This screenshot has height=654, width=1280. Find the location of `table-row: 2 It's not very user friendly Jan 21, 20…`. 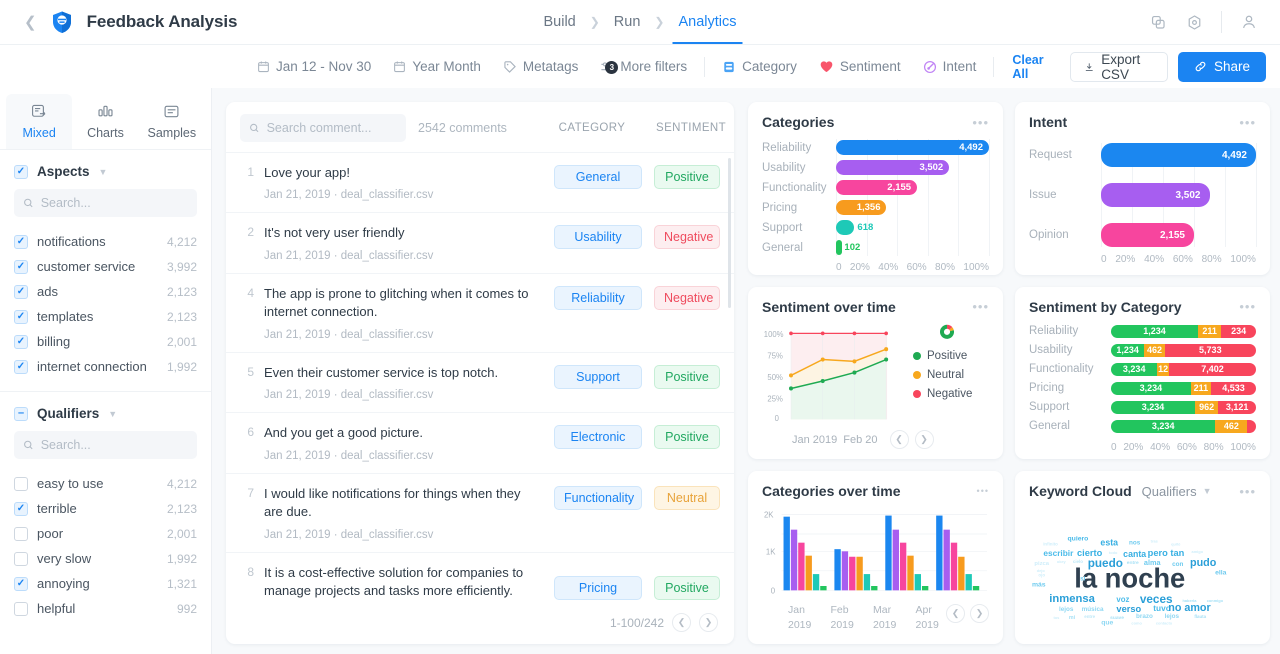

table-row: 2 It's not very user friendly Jan 21, 20… is located at coordinates (480, 242).